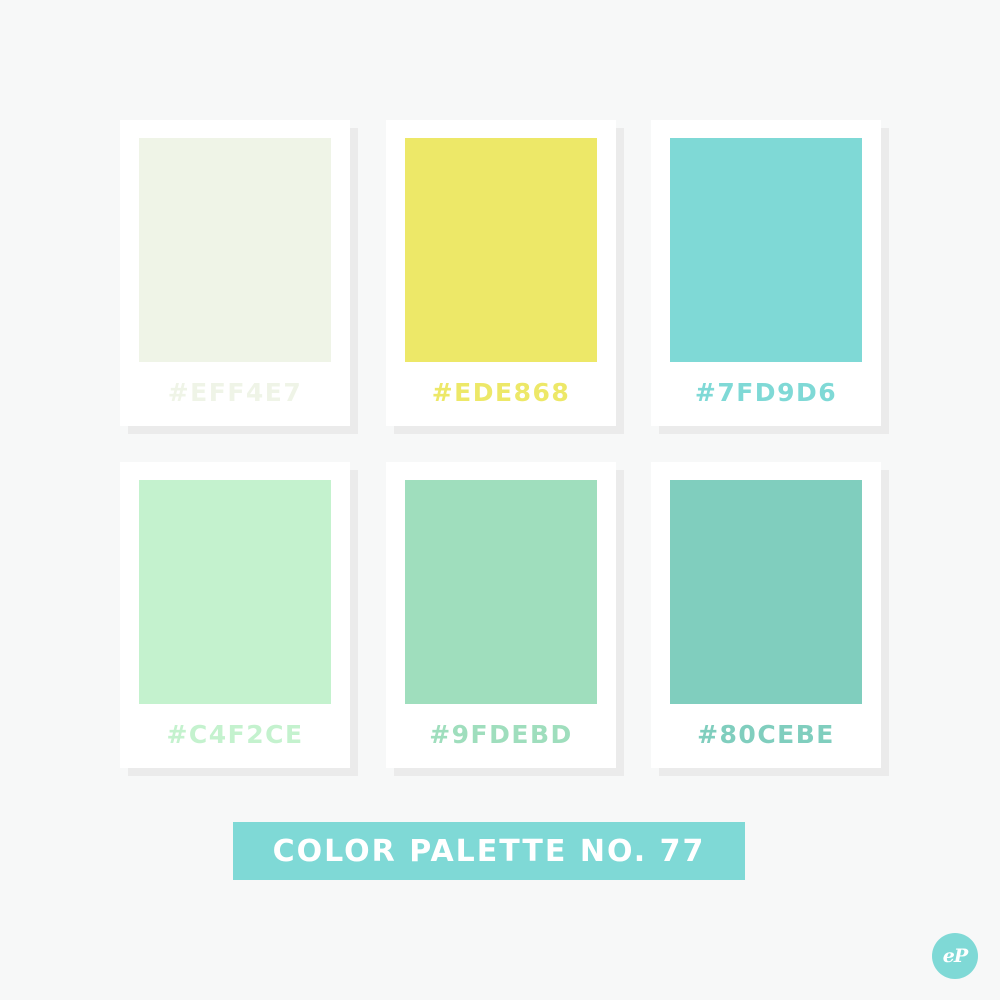  I want to click on palette-title-banner: COLOR PALETTE NO. 77, so click(489, 851).